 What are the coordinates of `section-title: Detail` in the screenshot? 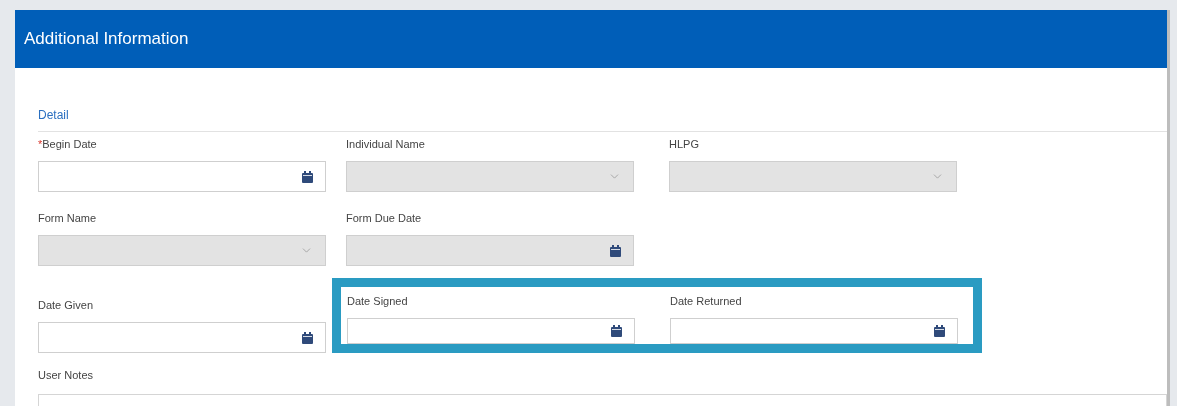 It's located at (54, 115).